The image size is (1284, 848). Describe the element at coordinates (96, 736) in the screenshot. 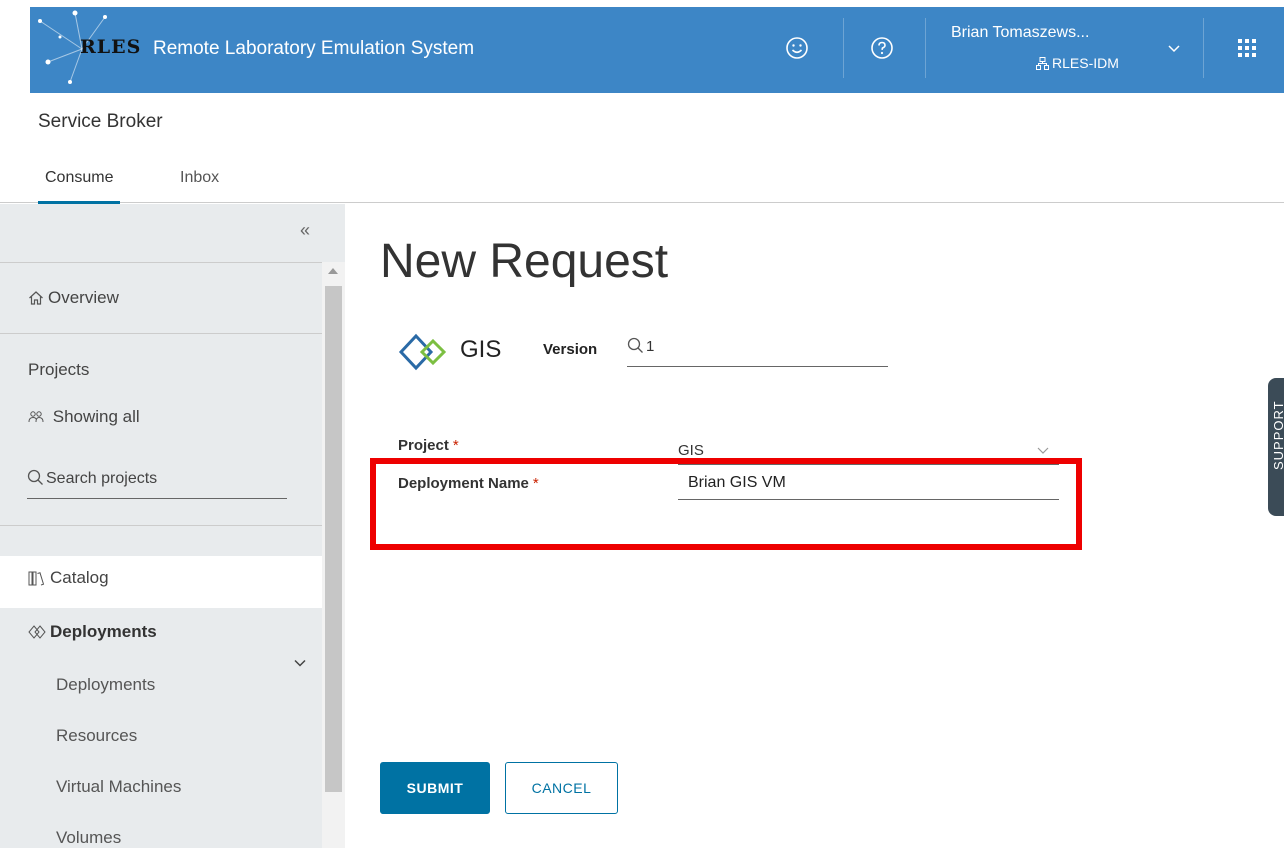

I see `sidebar-item-resources: Resources` at that location.